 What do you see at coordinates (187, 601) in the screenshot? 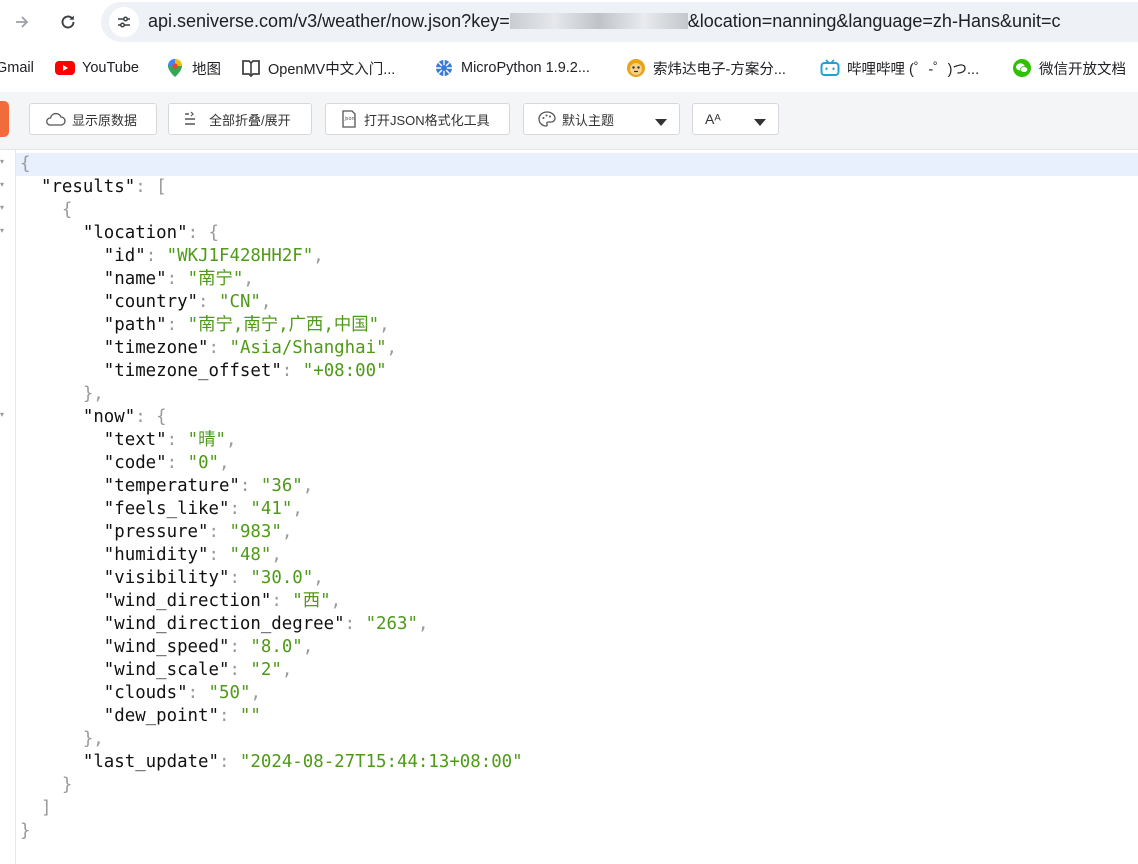
I see `json-key: wind_direction` at bounding box center [187, 601].